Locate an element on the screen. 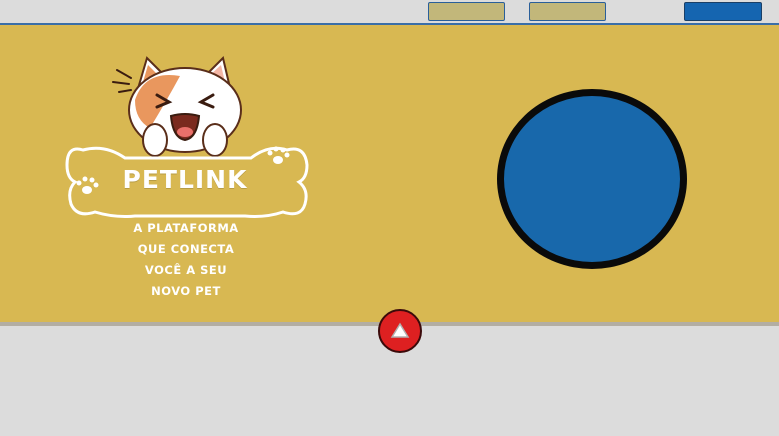  triangle-up-icon is located at coordinates (400, 330).